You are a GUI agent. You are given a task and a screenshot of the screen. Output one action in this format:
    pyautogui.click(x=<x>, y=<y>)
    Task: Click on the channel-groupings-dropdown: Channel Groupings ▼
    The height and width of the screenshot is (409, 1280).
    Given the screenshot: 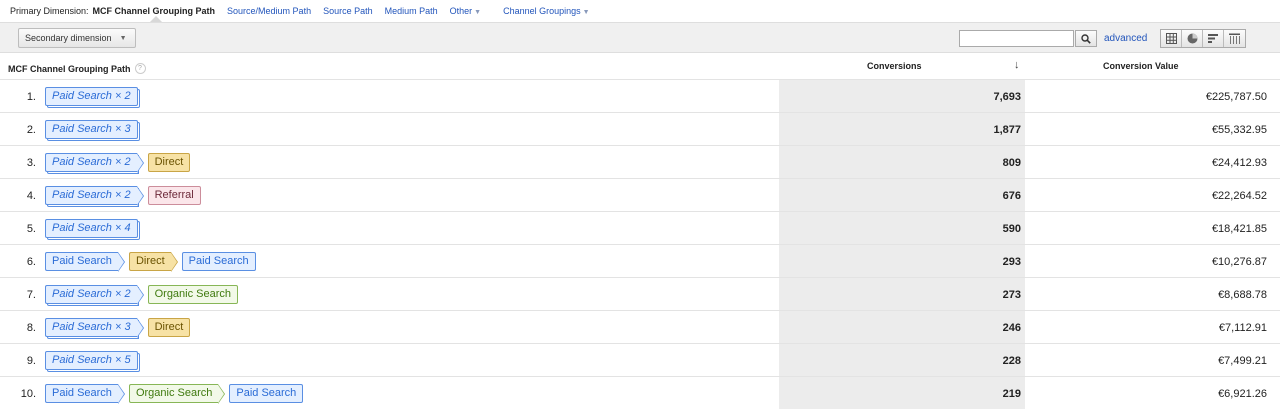 What is the action you would take?
    pyautogui.click(x=546, y=11)
    